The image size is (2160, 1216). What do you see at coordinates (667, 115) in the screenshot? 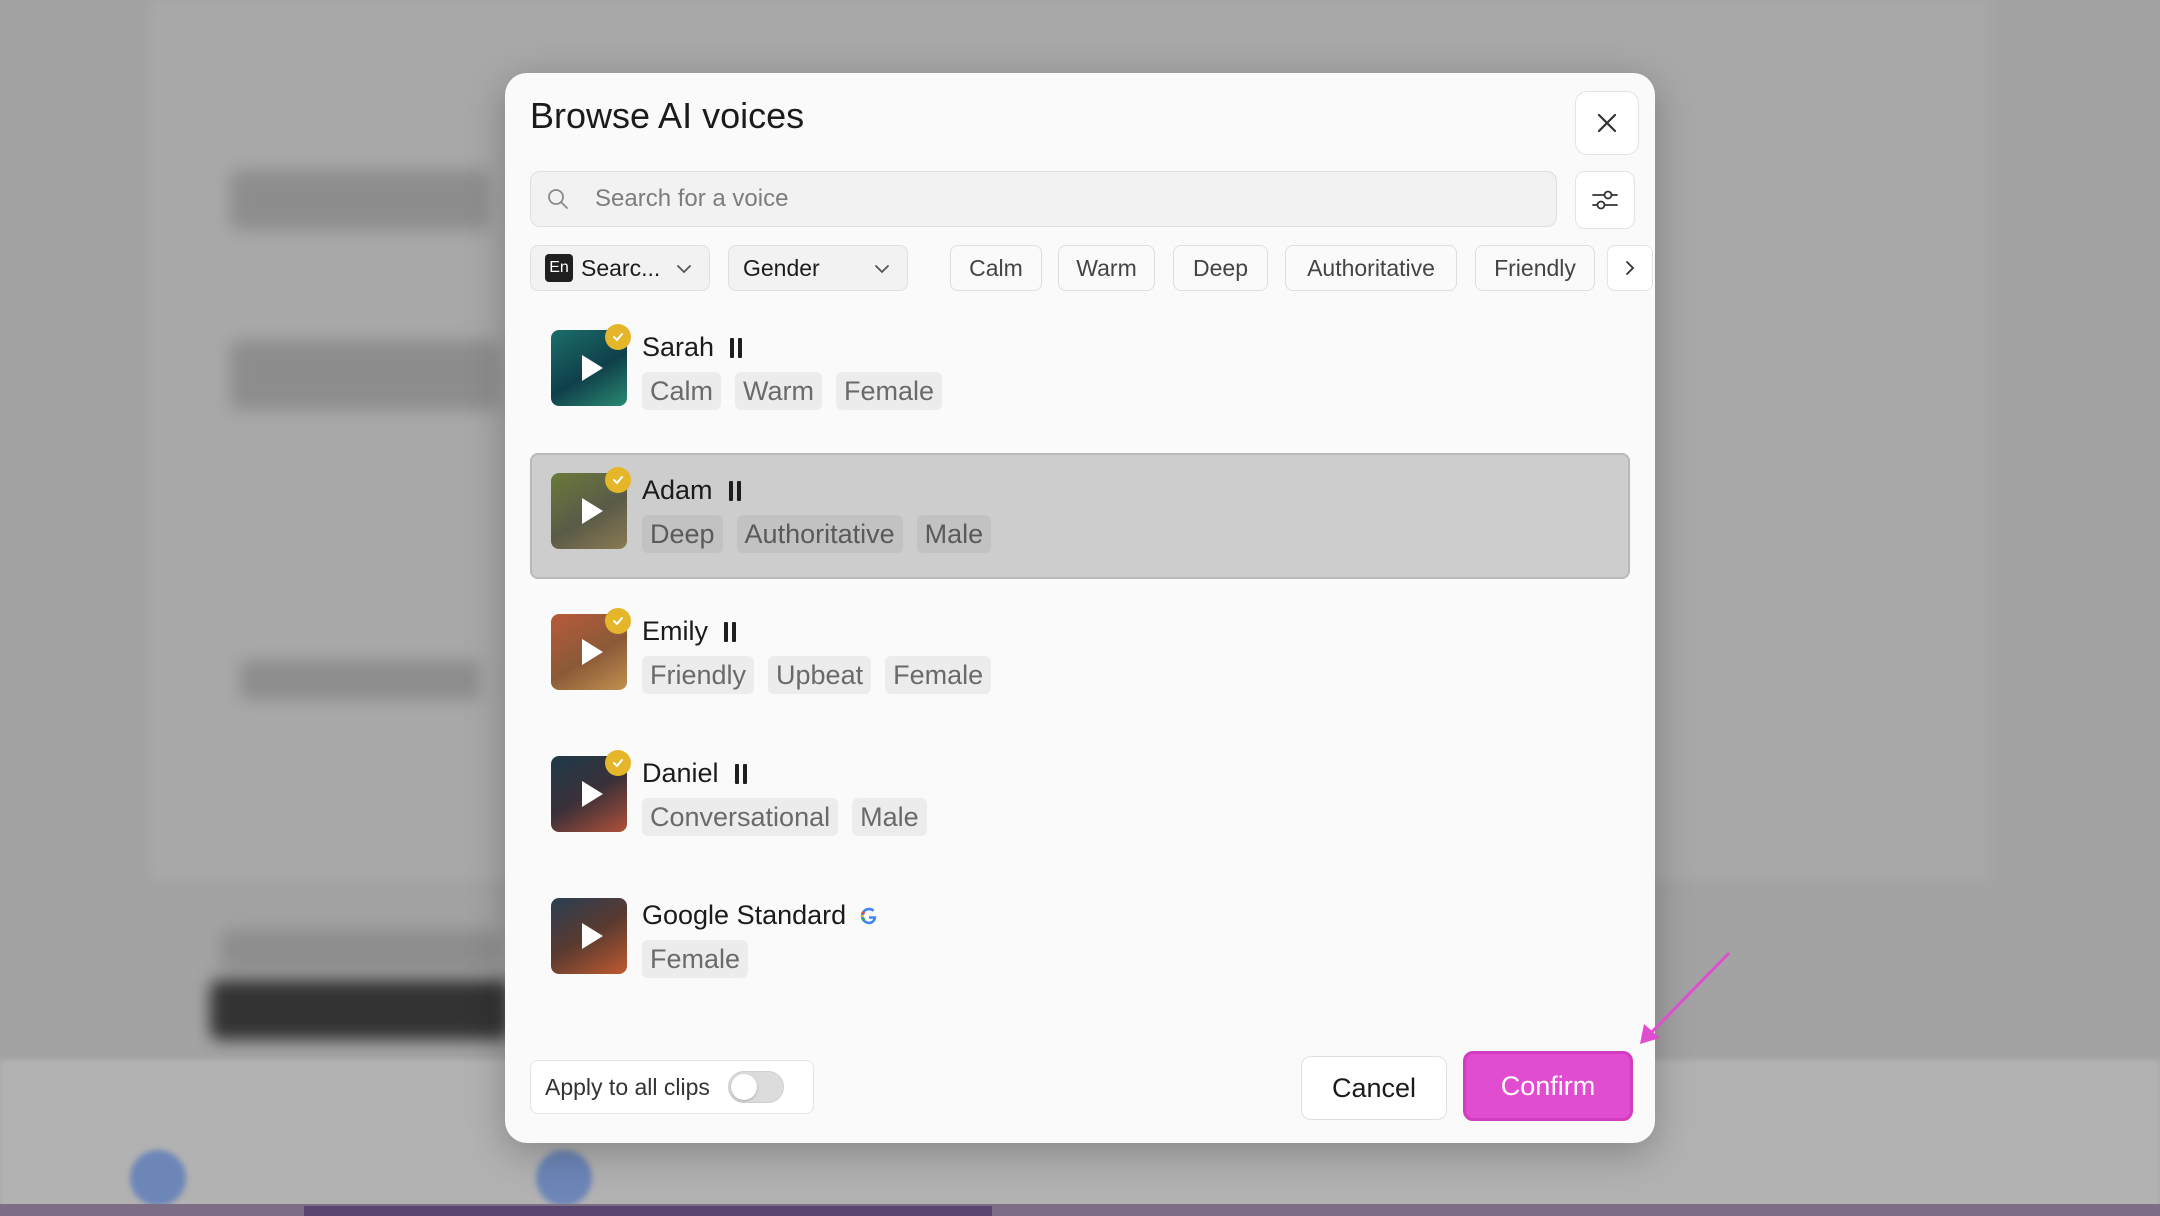
I see `dialog-title: Browse AI voices` at bounding box center [667, 115].